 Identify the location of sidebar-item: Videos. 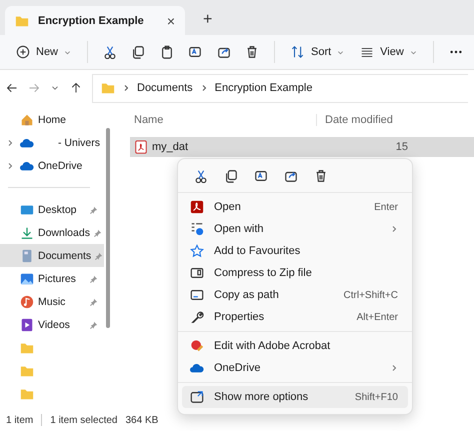
(52, 324).